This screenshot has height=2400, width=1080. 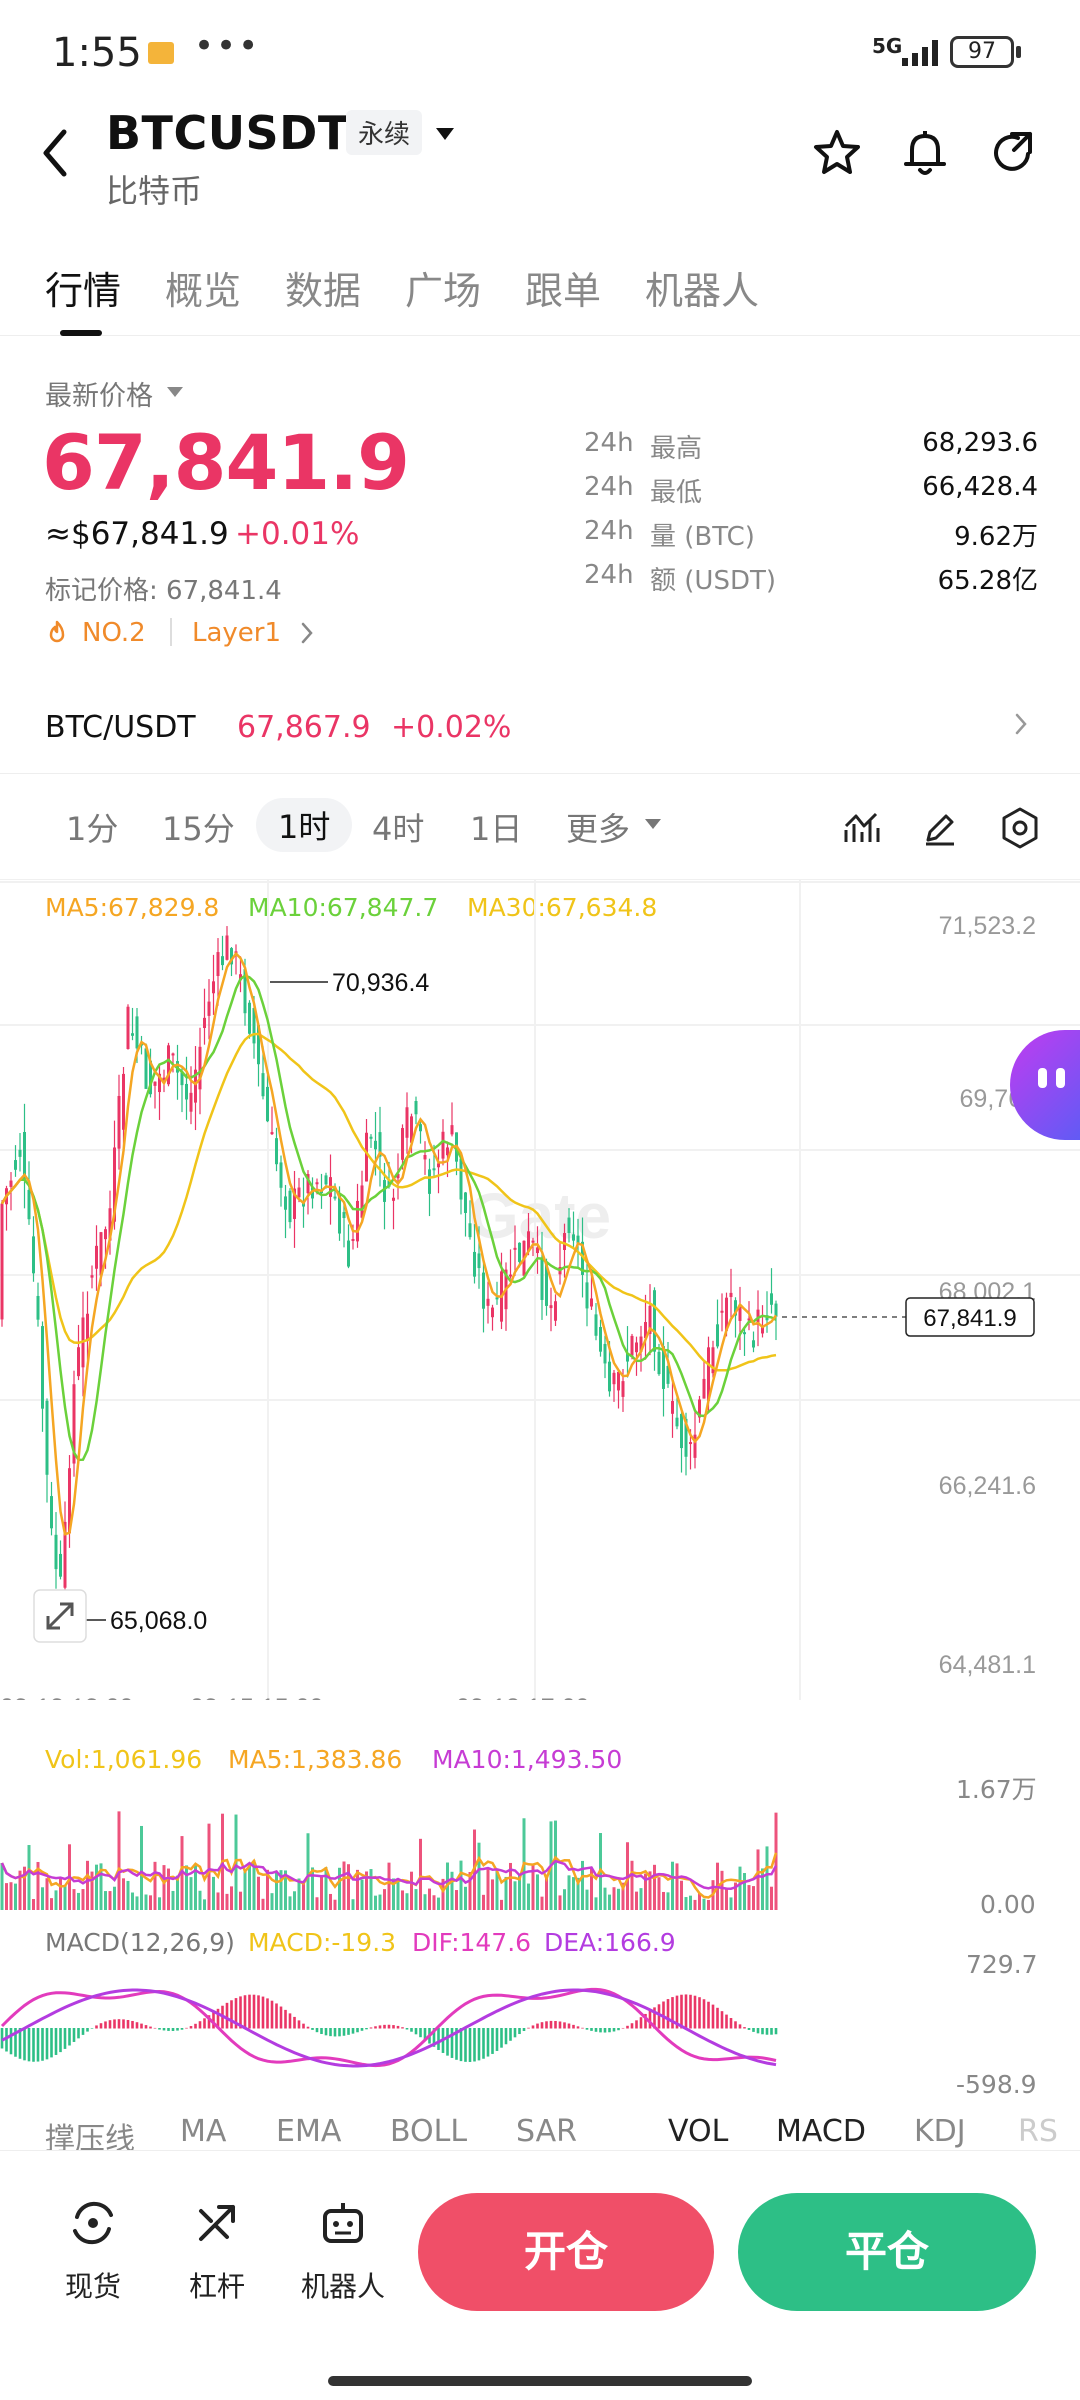 I want to click on last-price-label: 最新价格, so click(x=99, y=393).